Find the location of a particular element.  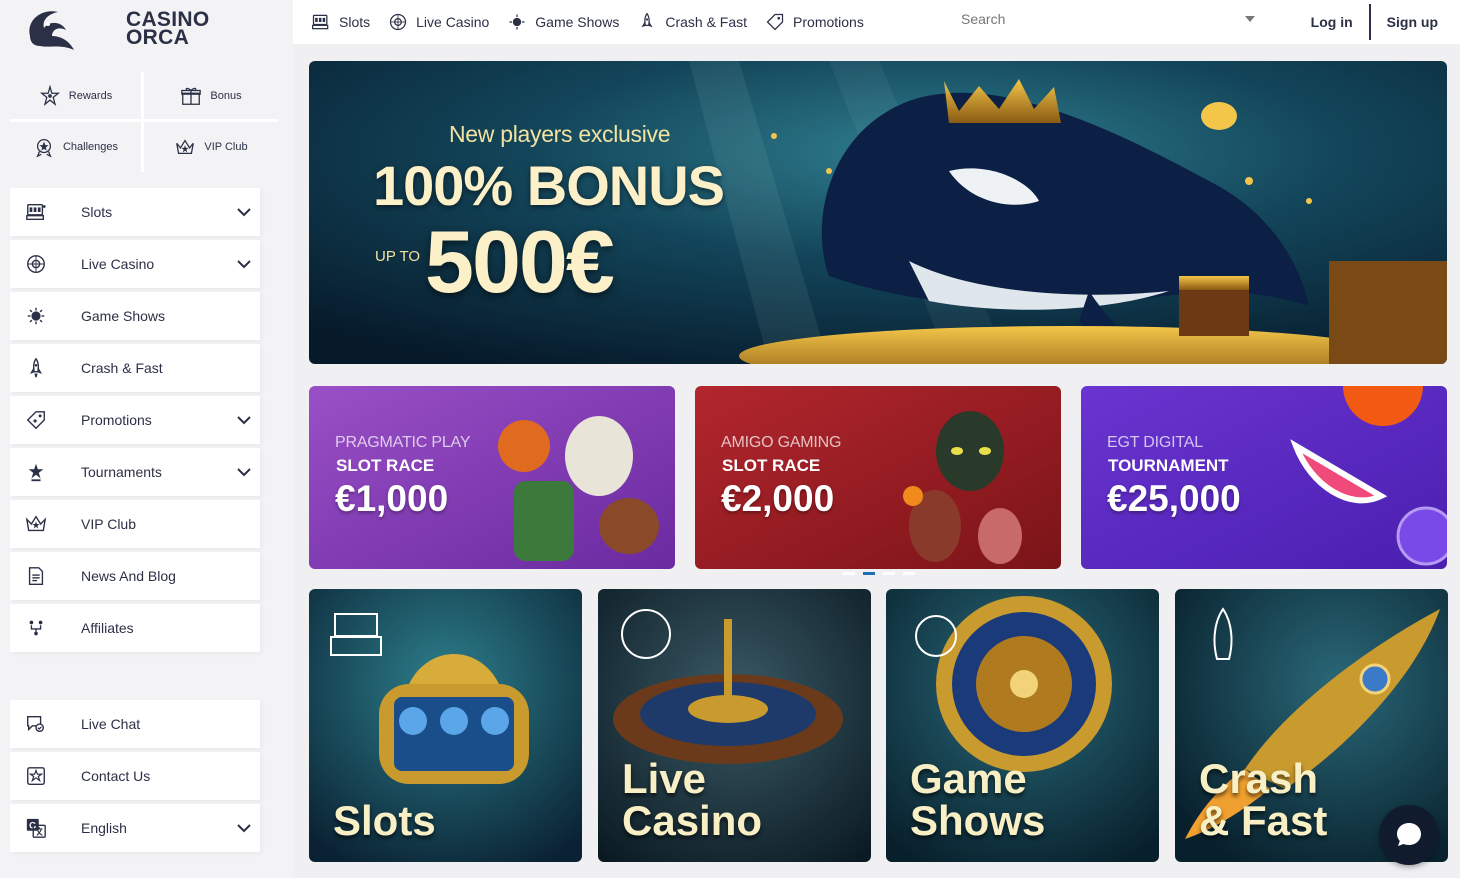

sidebar-item-label: Game Shows is located at coordinates (123, 316).